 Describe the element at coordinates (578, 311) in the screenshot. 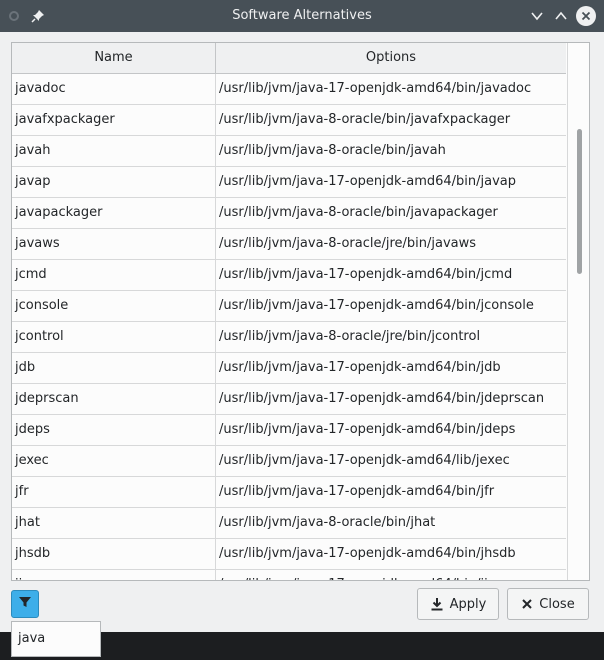

I see `vertical-scrollbar` at that location.